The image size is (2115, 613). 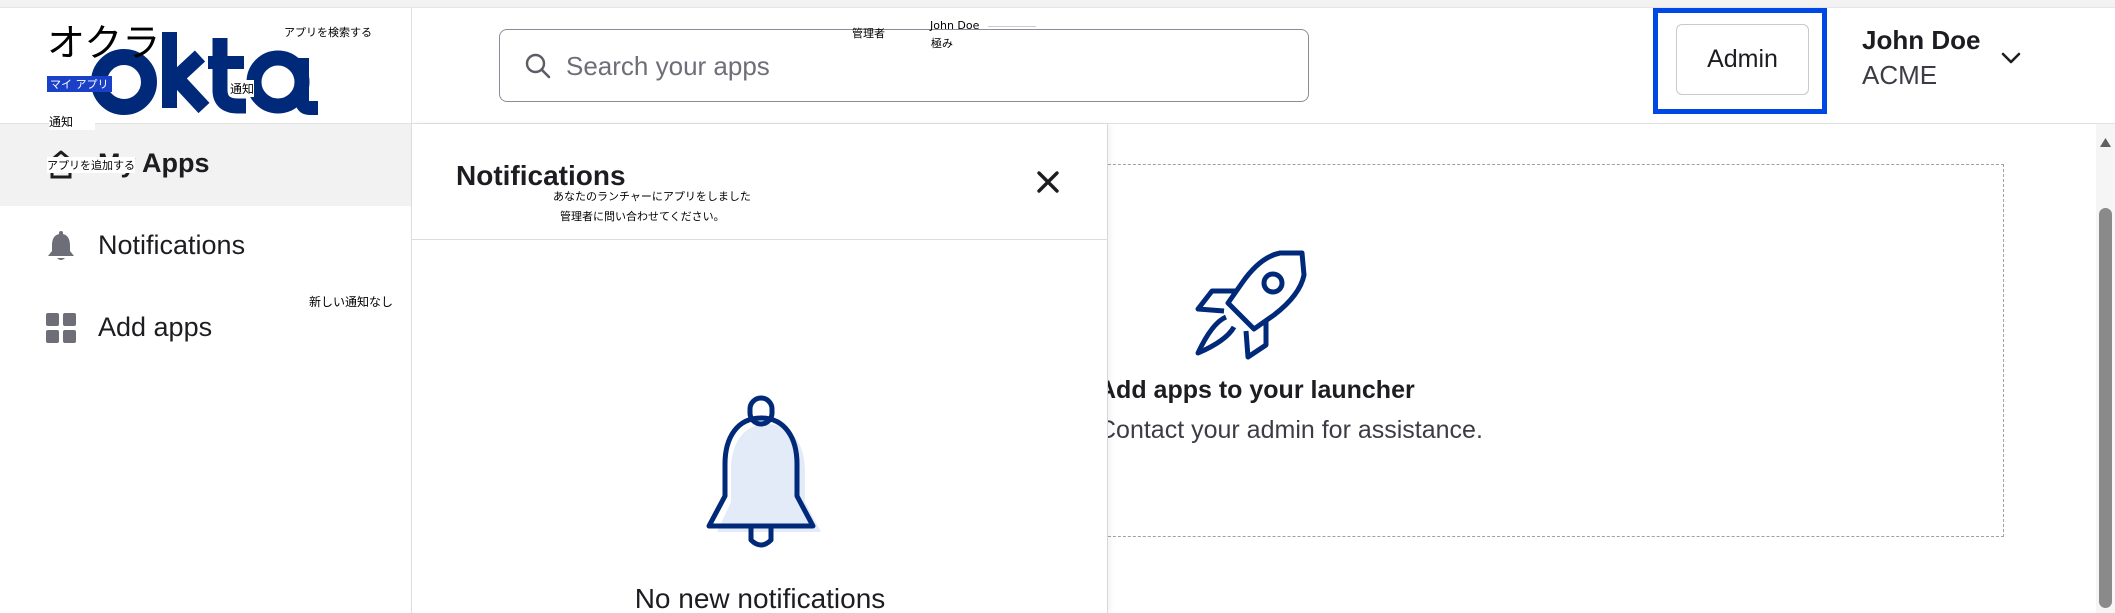 What do you see at coordinates (538, 66) in the screenshot?
I see `search-icon` at bounding box center [538, 66].